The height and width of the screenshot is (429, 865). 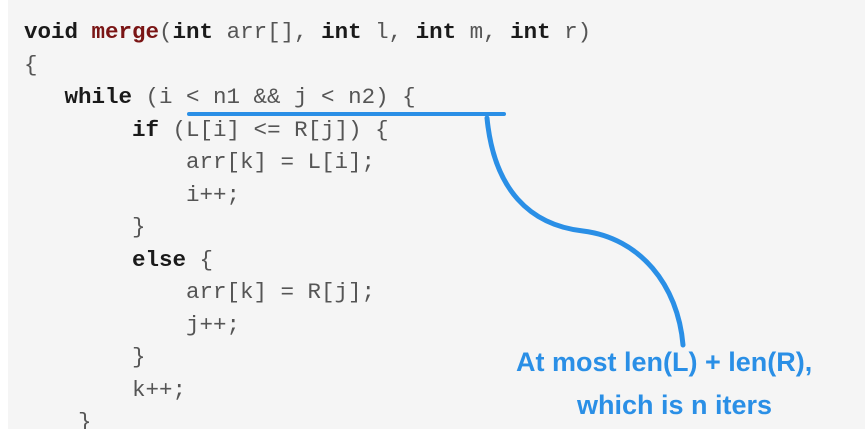 What do you see at coordinates (664, 362) in the screenshot?
I see `annotation-text-line1: At most len(L) + len(R),` at bounding box center [664, 362].